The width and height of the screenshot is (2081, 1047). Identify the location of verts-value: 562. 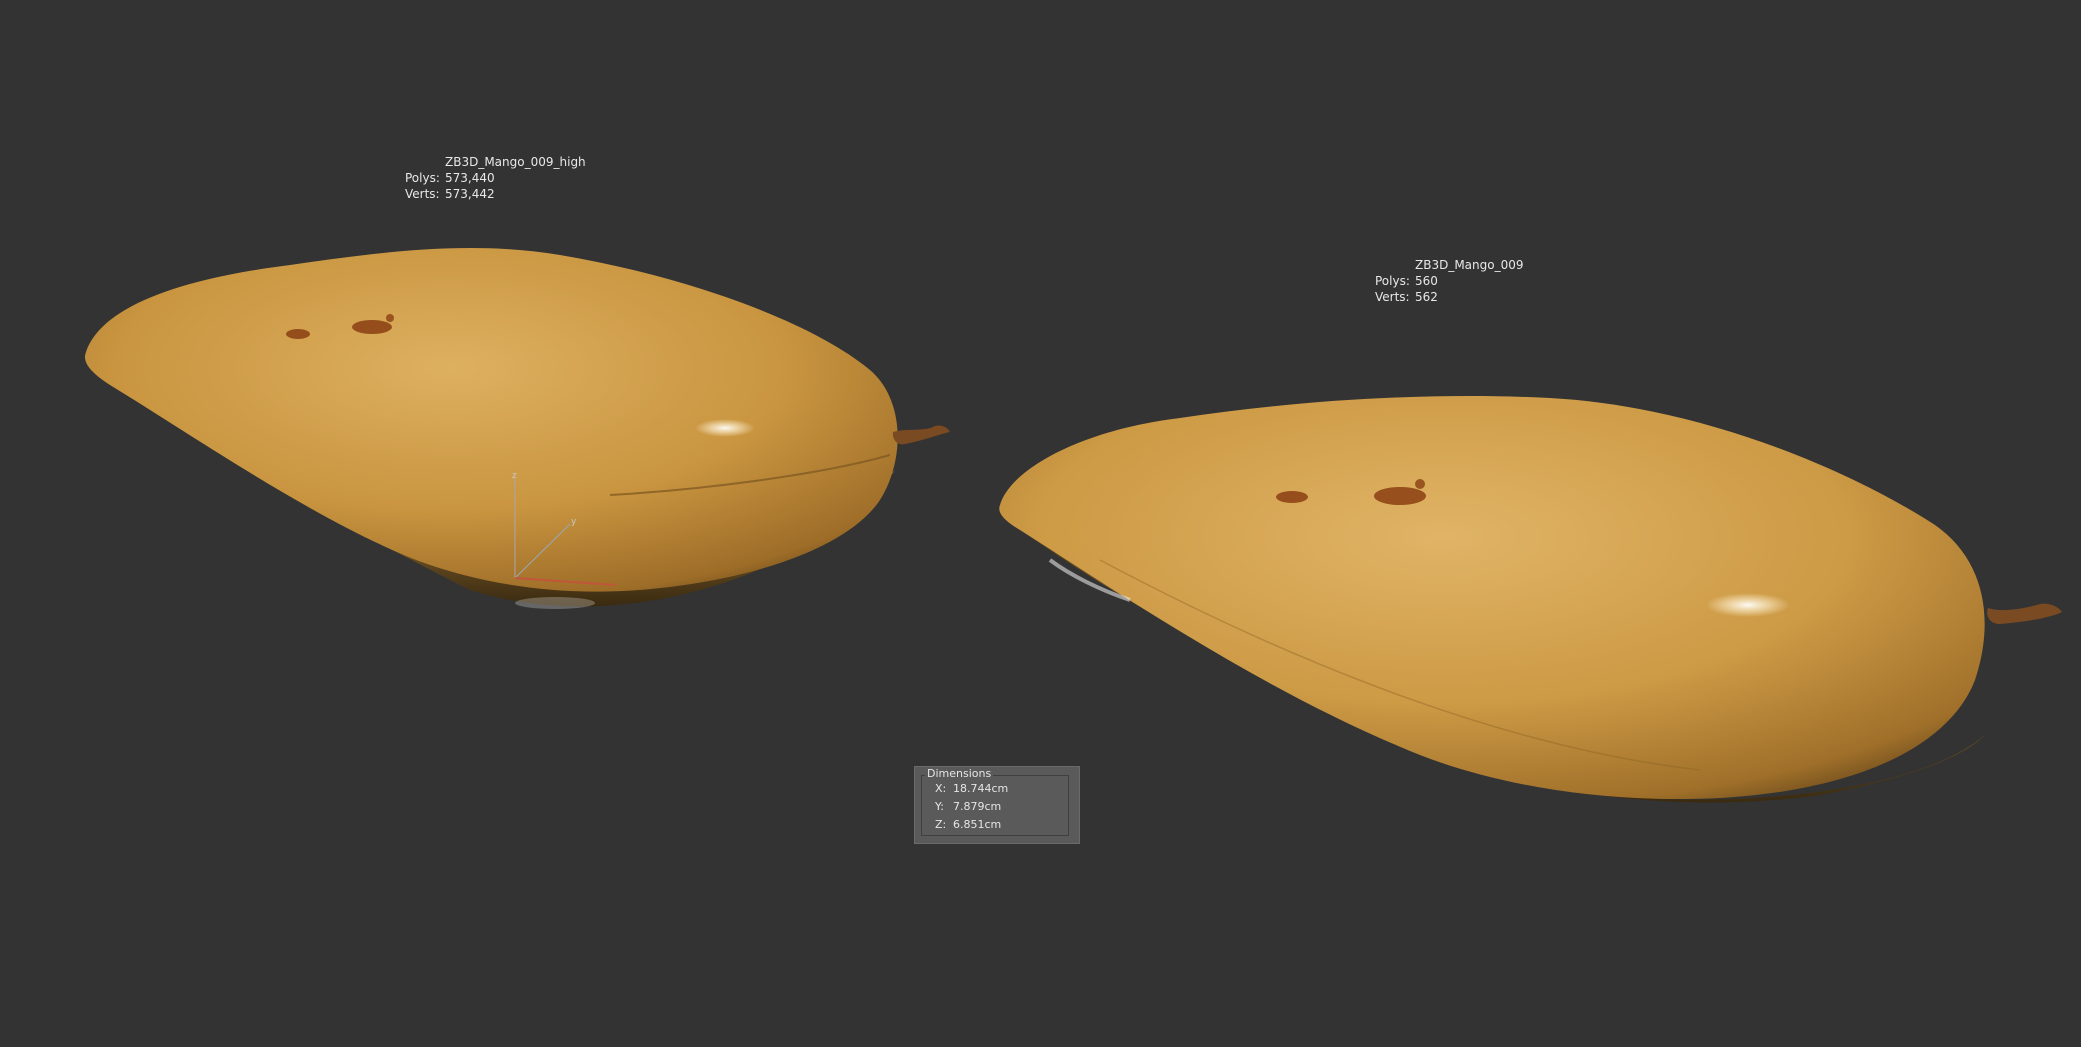
(1426, 297).